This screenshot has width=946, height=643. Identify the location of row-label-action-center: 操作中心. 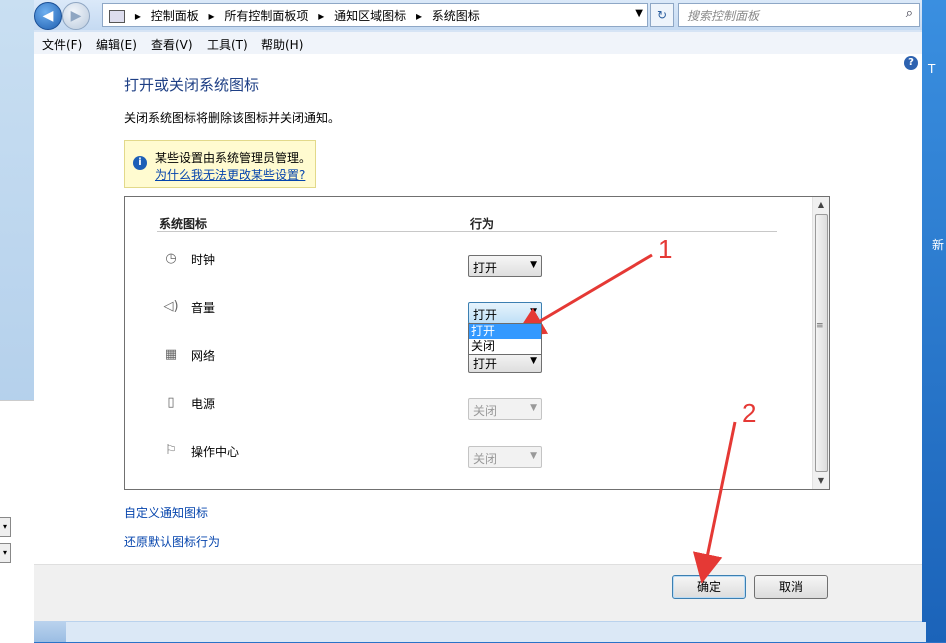
(215, 452).